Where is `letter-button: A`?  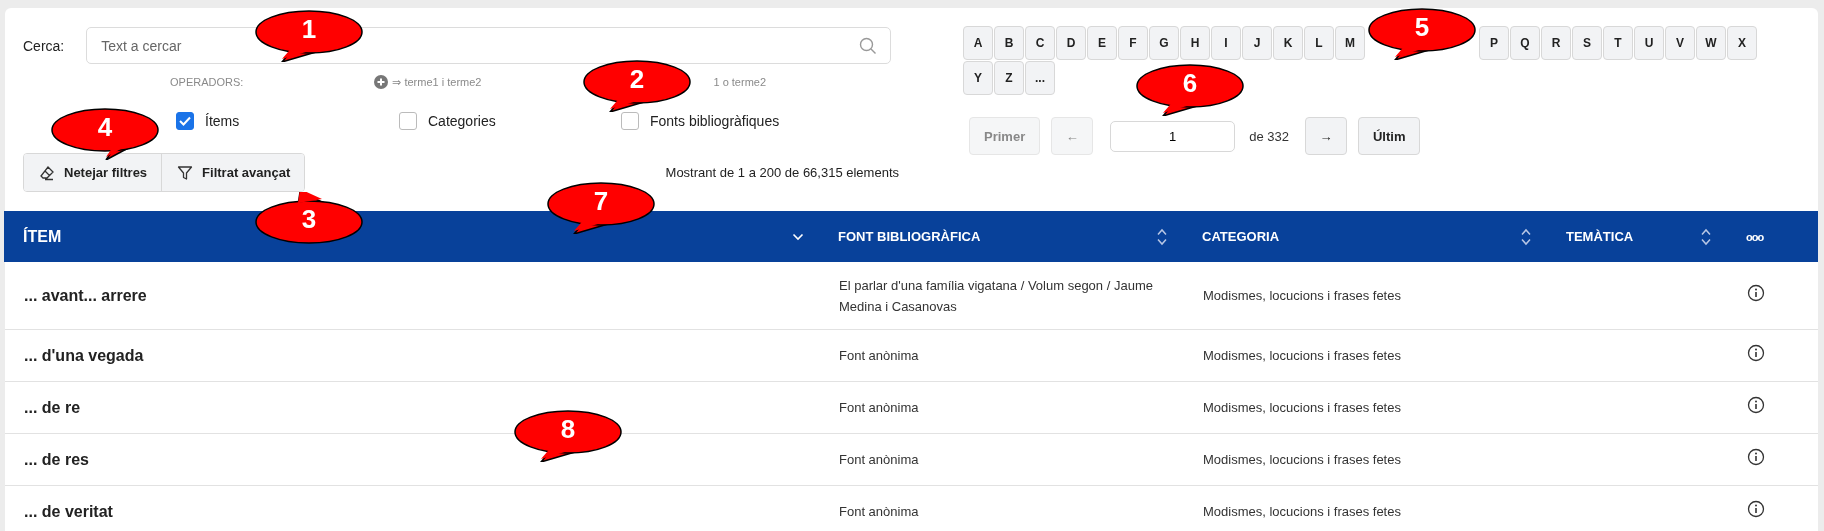
letter-button: A is located at coordinates (978, 43).